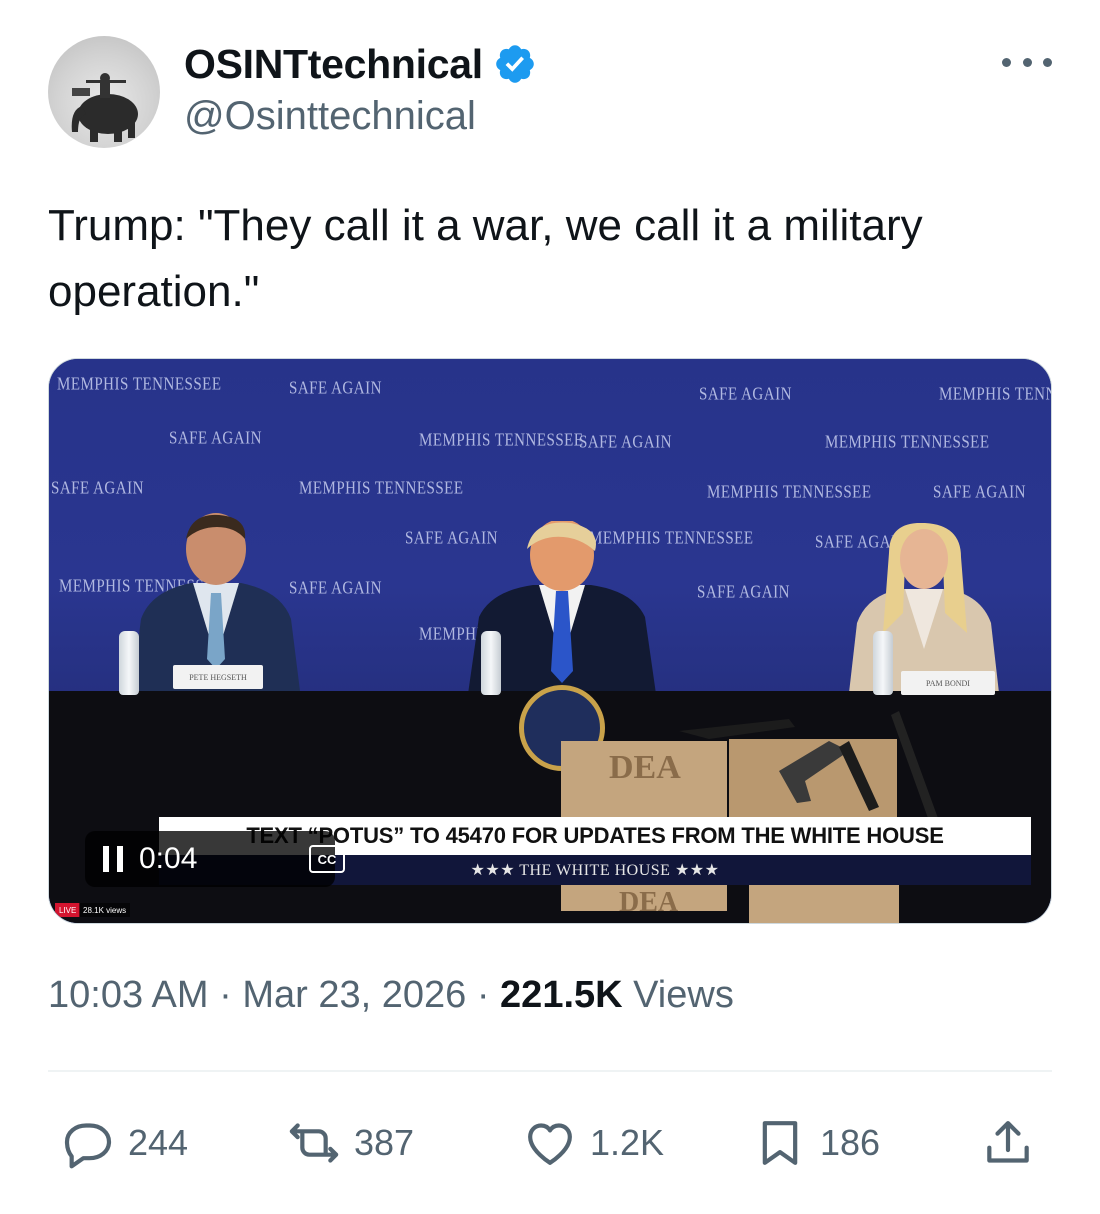  I want to click on share-button, so click(1008, 1143).